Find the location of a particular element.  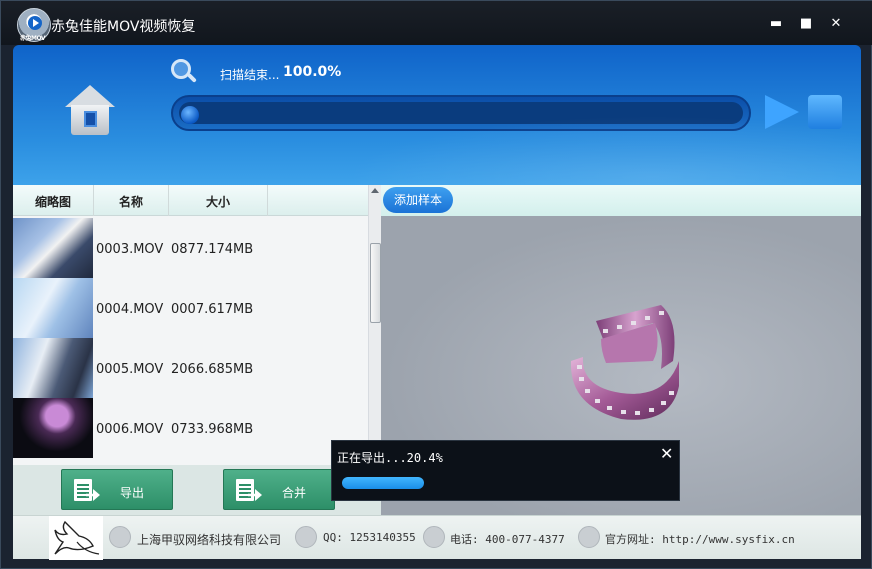

header-name: 名称 is located at coordinates (131, 201).